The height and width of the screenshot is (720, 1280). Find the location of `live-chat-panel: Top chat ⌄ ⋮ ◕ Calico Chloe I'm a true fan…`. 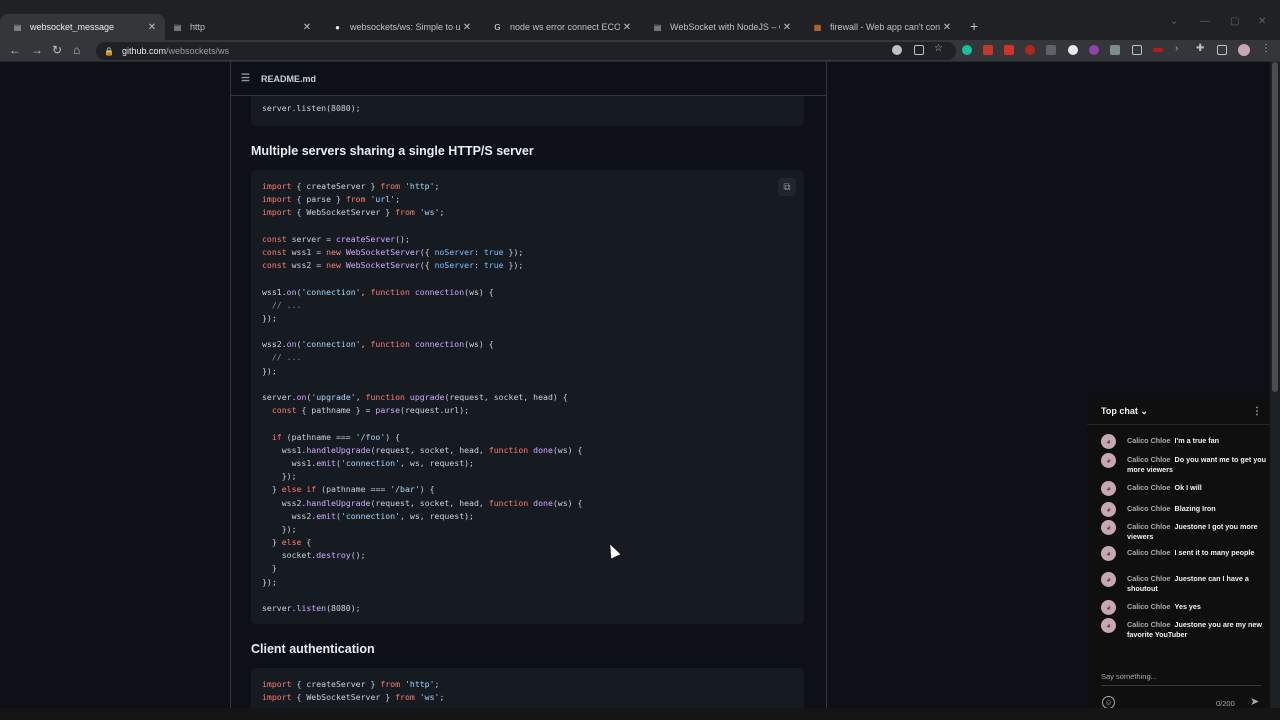

live-chat-panel: Top chat ⌄ ⋮ ◕ Calico Chloe I'm a true fan… is located at coordinates (1178, 559).